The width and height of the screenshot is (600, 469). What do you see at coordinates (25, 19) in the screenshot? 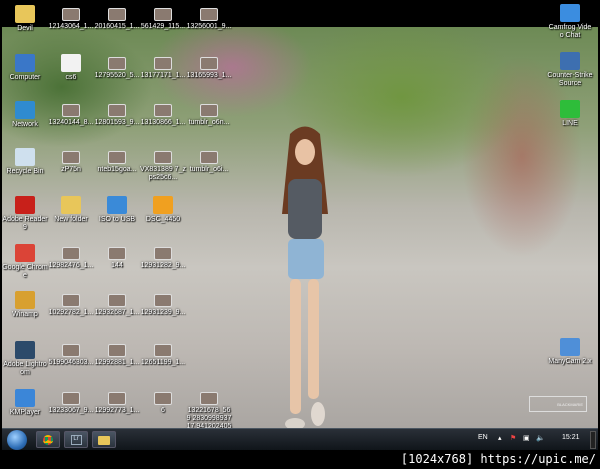
I see `desktop-icon-folder: Devil` at bounding box center [25, 19].